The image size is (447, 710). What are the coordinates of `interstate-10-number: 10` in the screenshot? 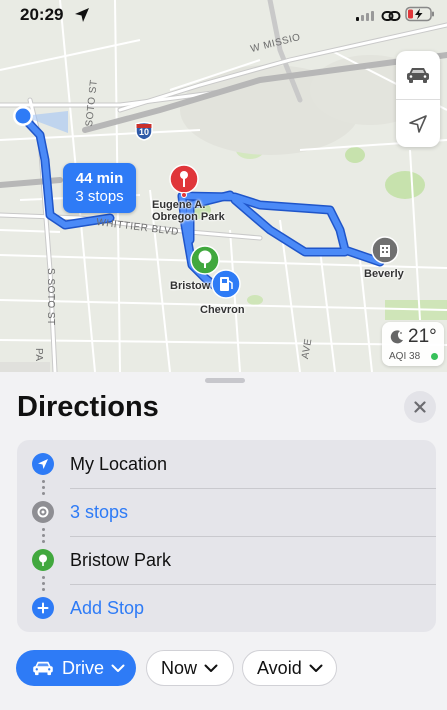 It's located at (143, 132).